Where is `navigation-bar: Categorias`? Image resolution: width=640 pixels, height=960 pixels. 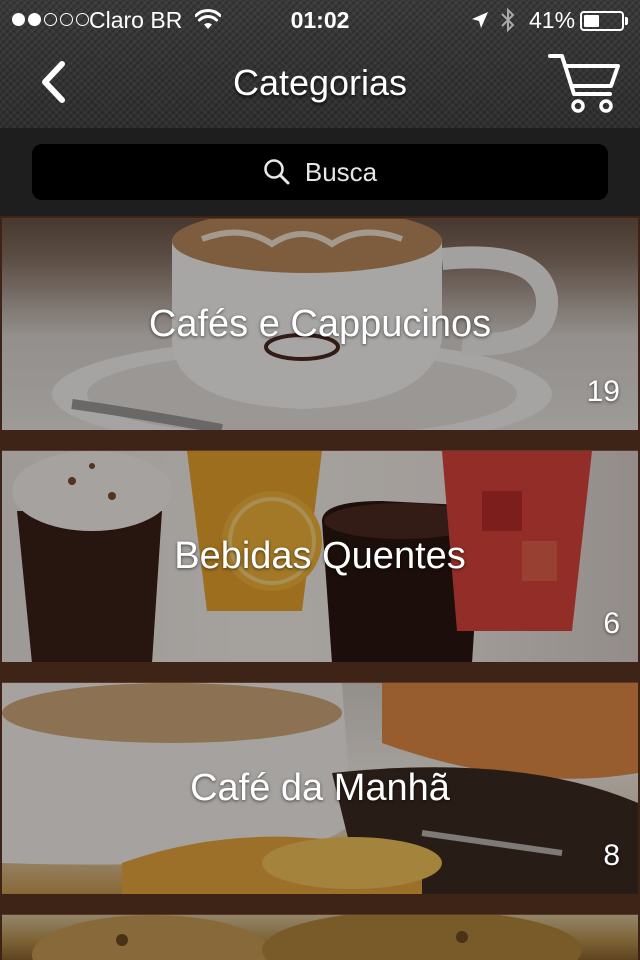
navigation-bar: Categorias is located at coordinates (320, 84).